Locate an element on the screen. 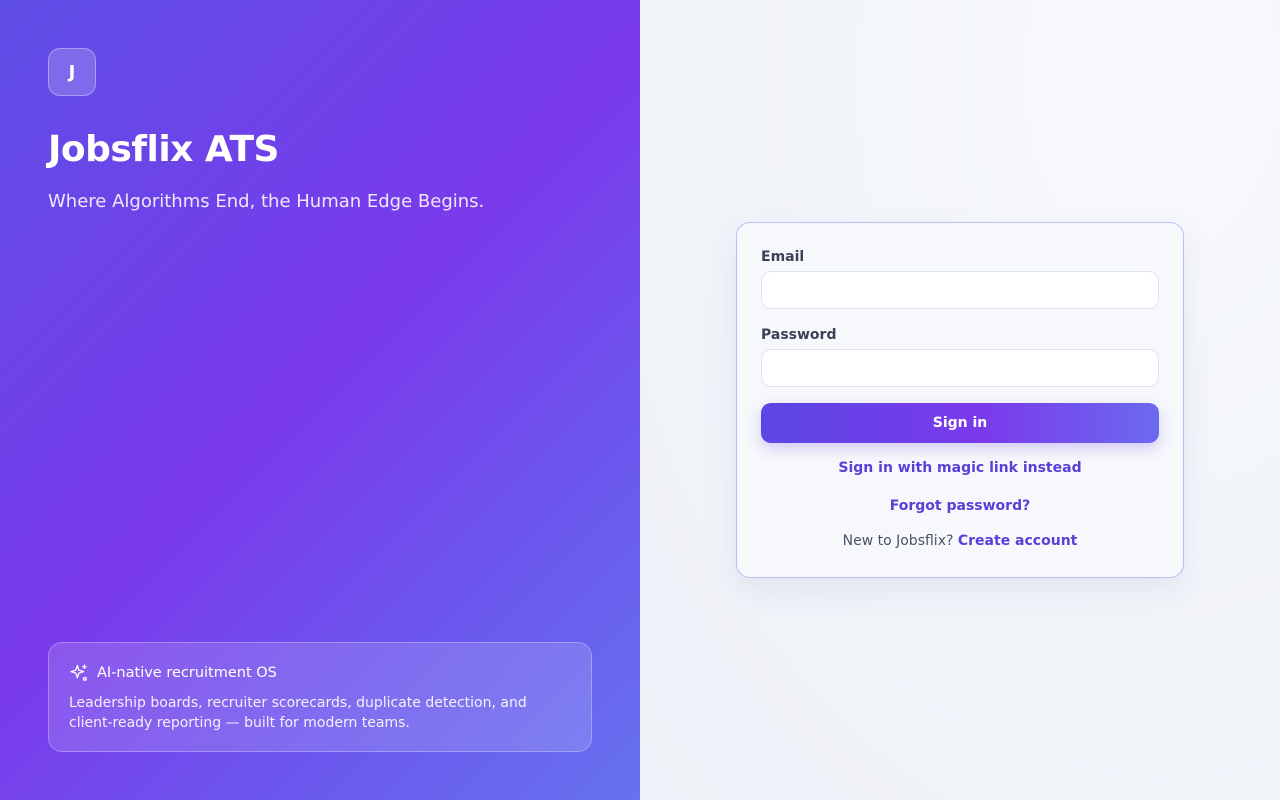 The height and width of the screenshot is (800, 1280). forgot-password-link: Forgot password? is located at coordinates (960, 506).